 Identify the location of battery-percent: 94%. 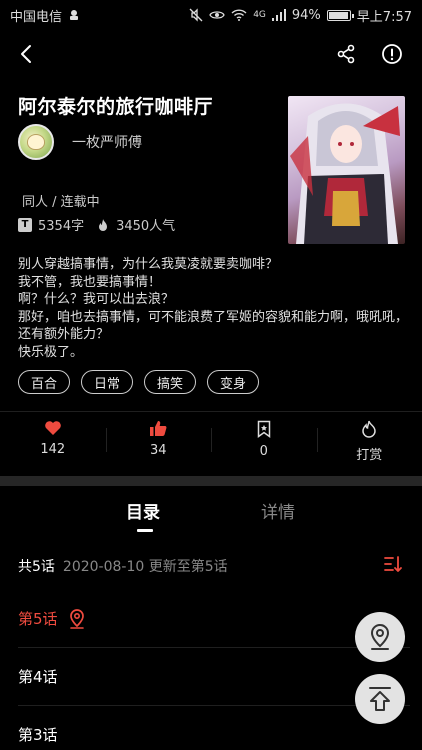
(306, 15).